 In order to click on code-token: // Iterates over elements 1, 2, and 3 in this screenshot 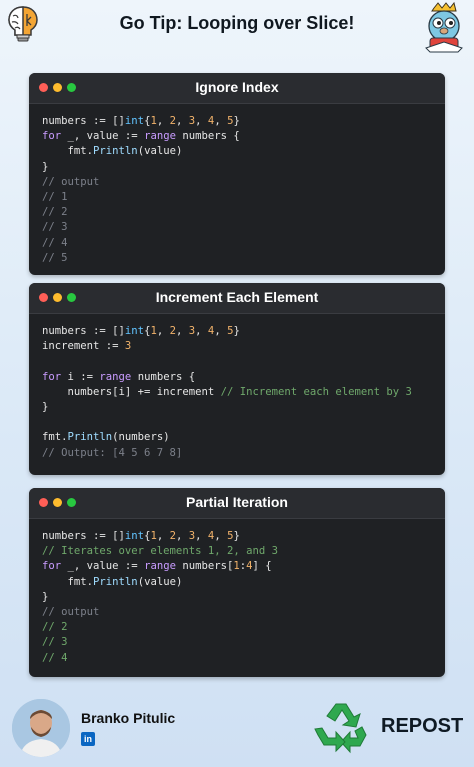, I will do `click(160, 551)`.